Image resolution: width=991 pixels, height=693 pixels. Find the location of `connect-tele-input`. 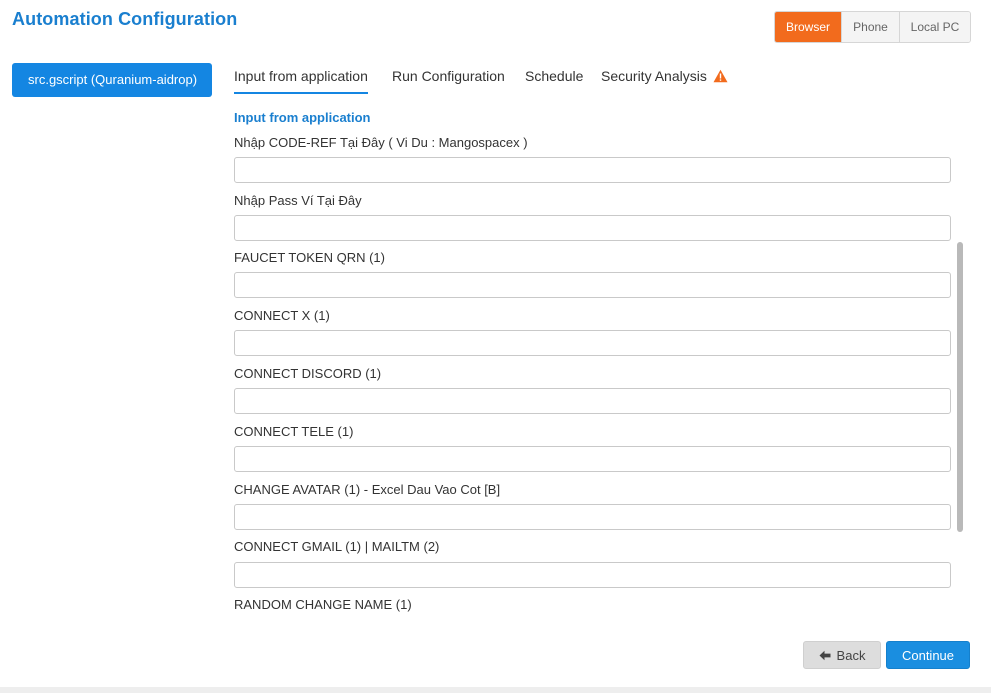

connect-tele-input is located at coordinates (592, 459).